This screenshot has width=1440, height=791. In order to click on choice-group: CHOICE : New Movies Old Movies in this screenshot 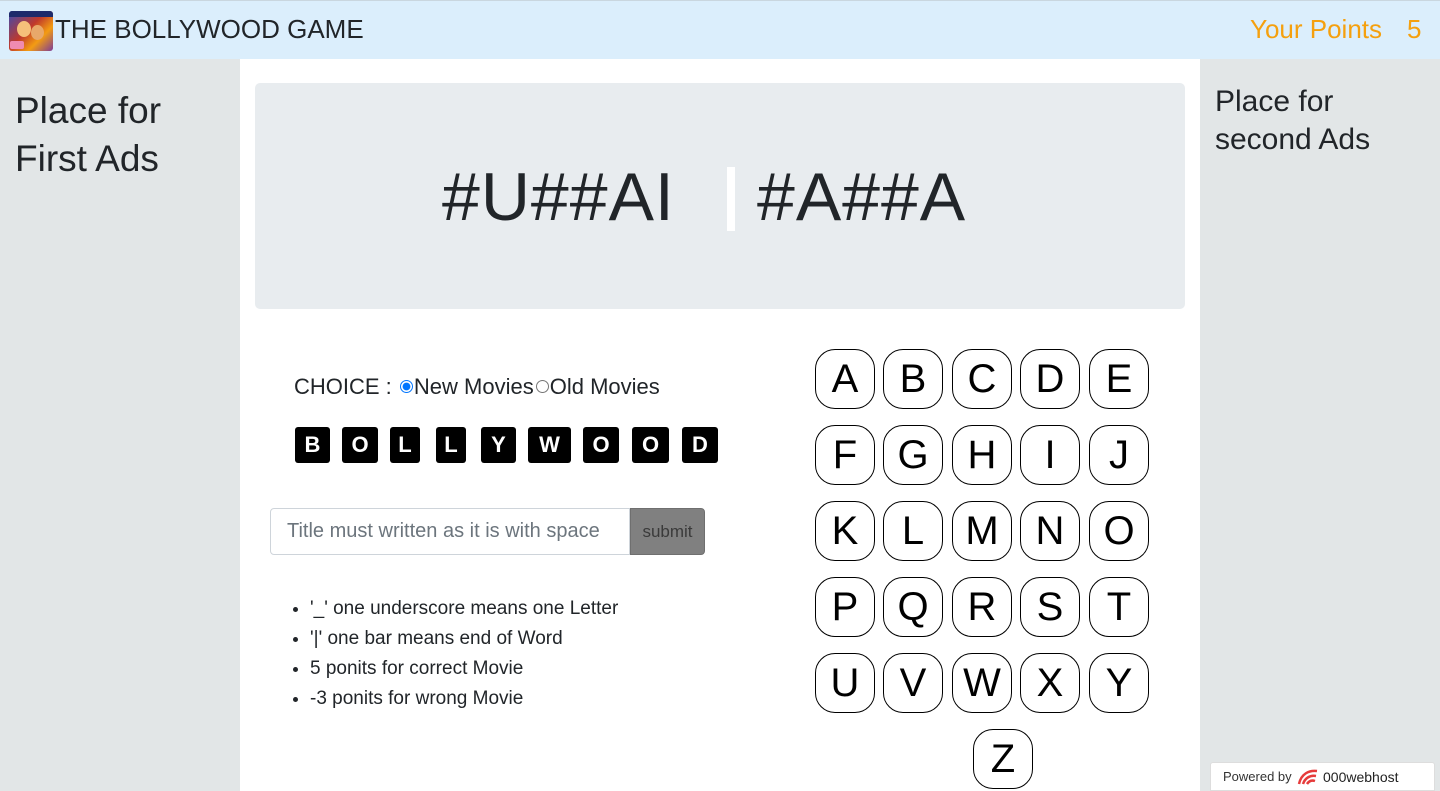, I will do `click(477, 387)`.